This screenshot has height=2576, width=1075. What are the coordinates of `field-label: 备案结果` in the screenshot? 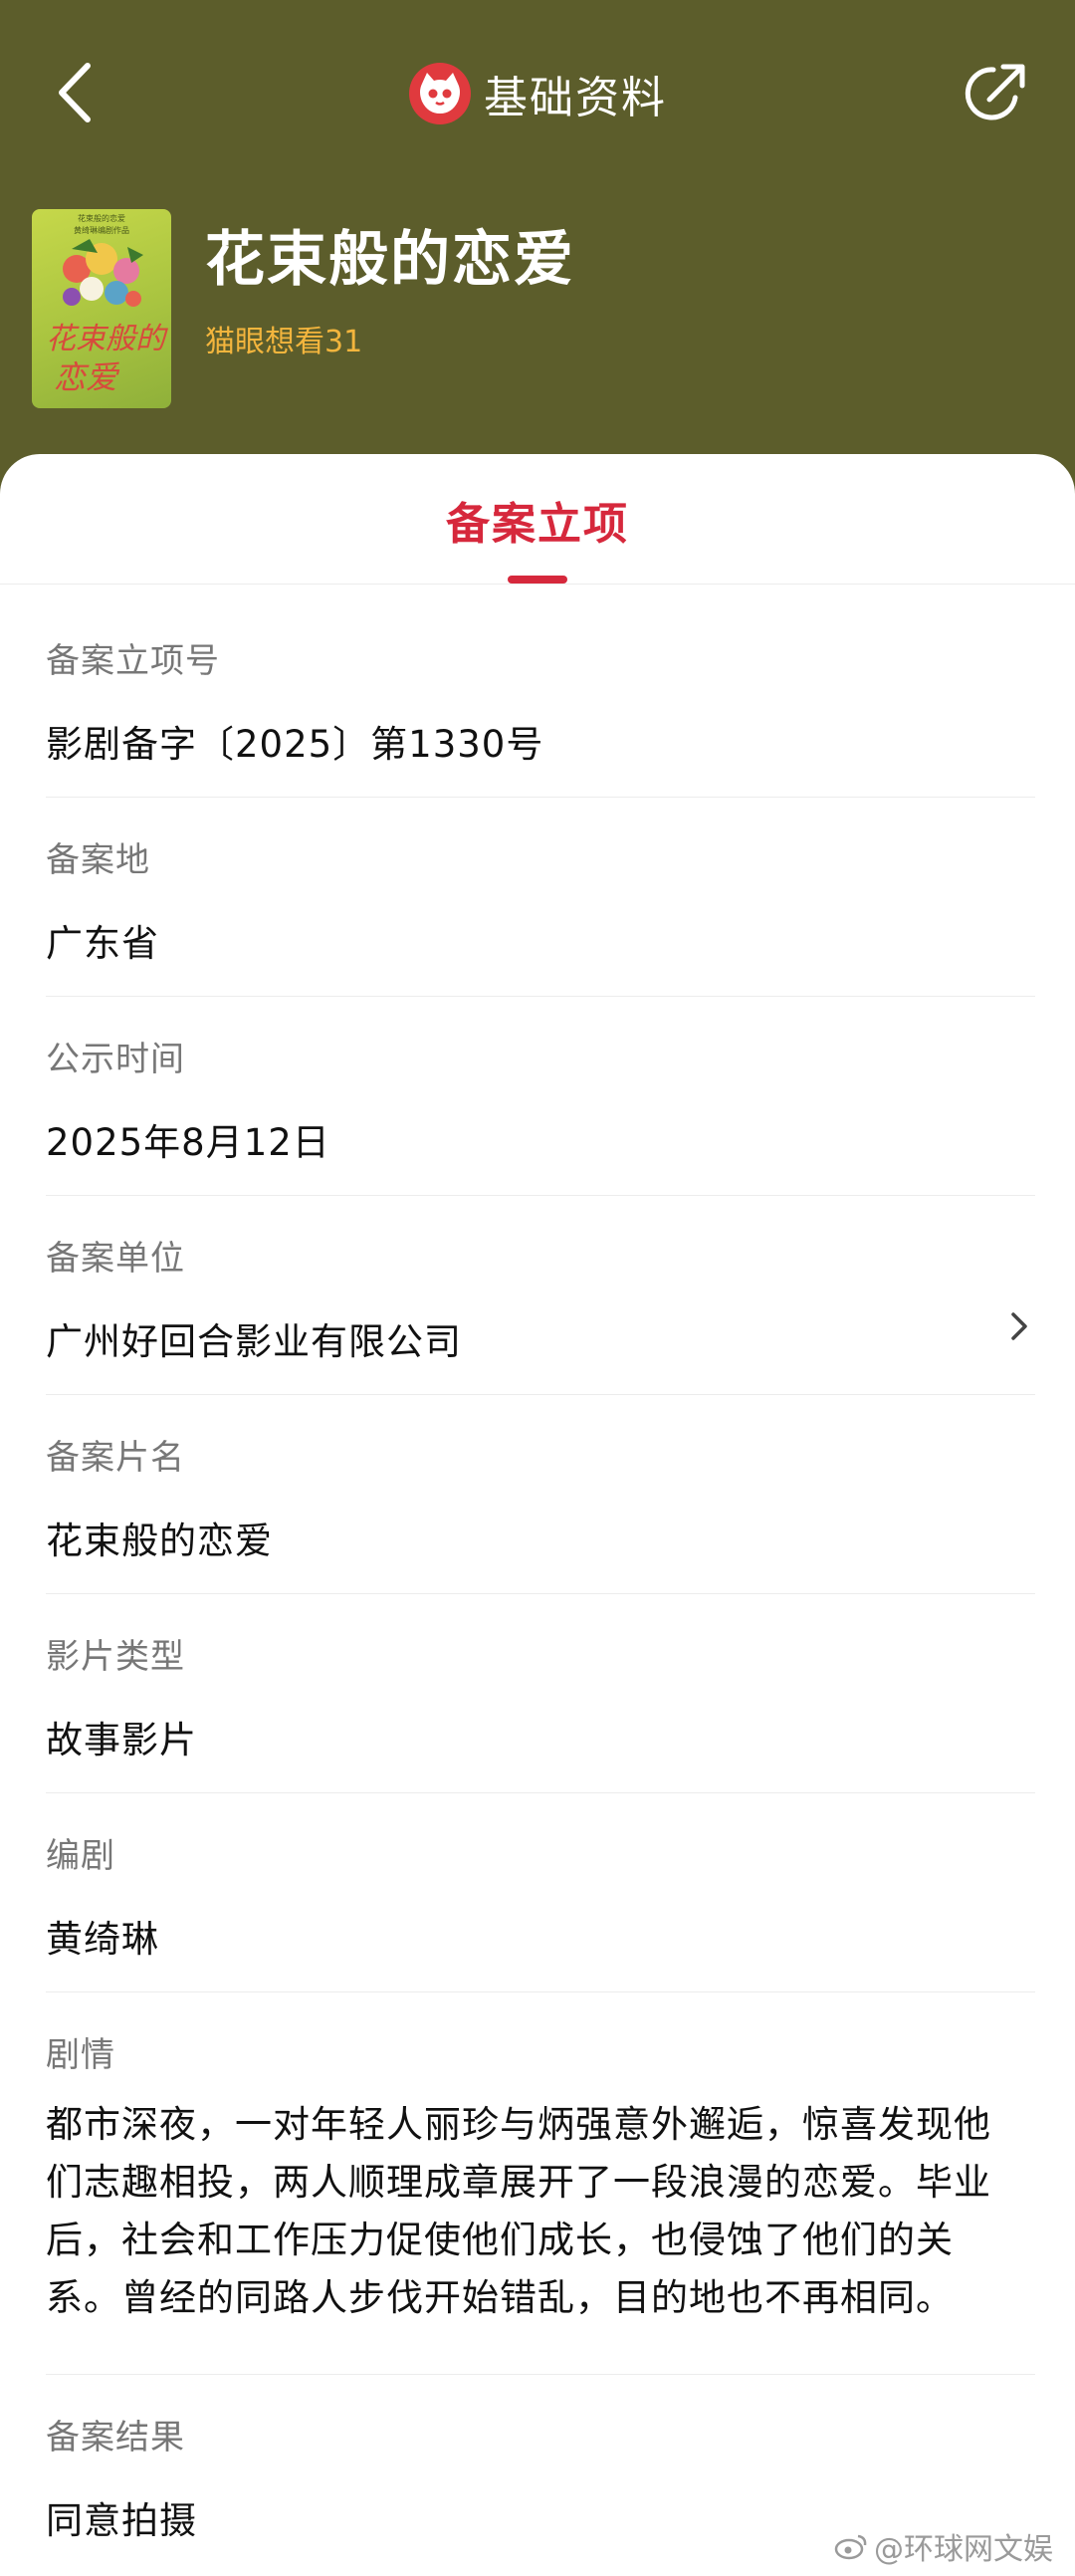 It's located at (116, 2438).